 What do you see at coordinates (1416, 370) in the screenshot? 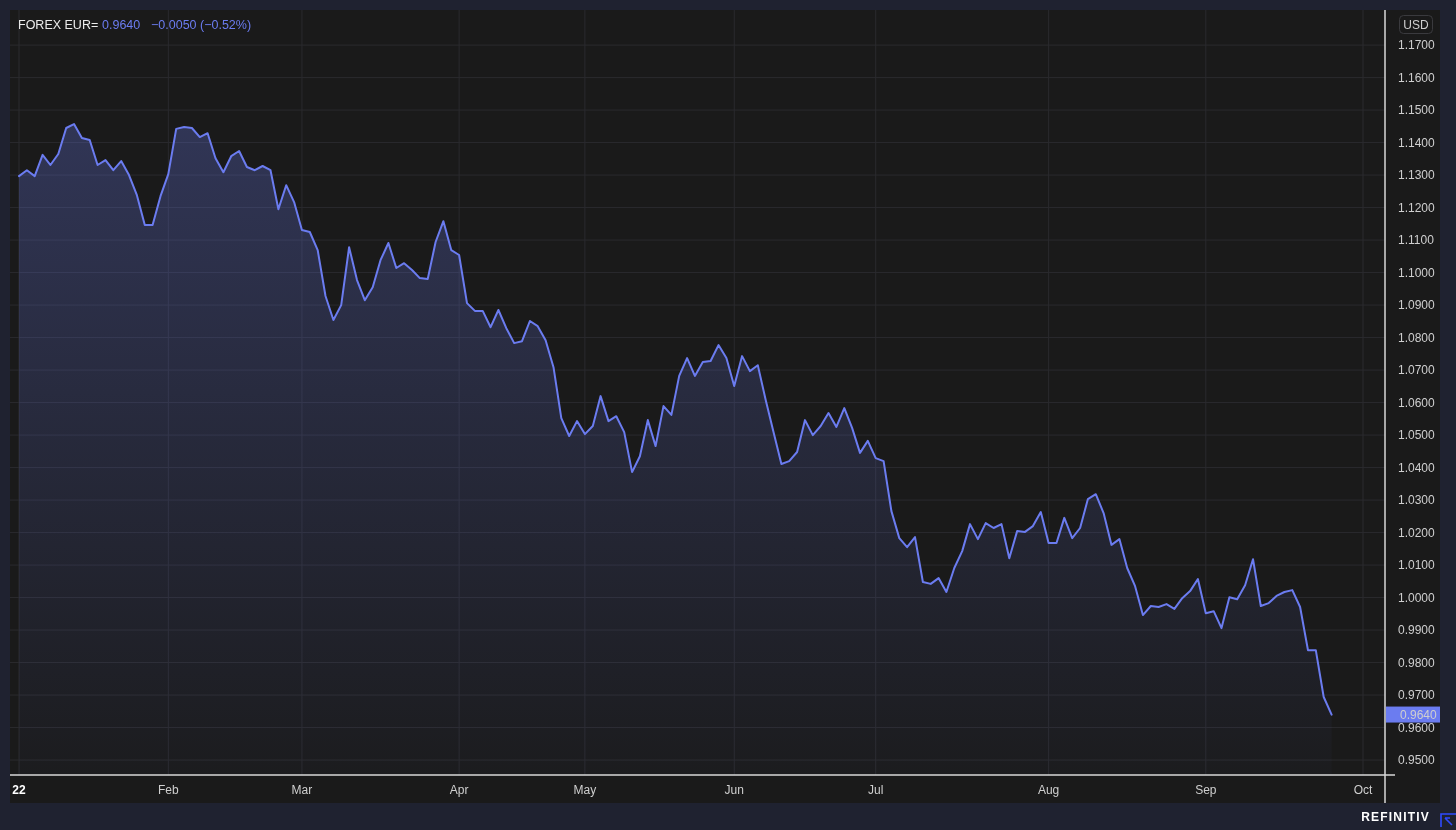
I see `y-axis-label: 1.0700` at bounding box center [1416, 370].